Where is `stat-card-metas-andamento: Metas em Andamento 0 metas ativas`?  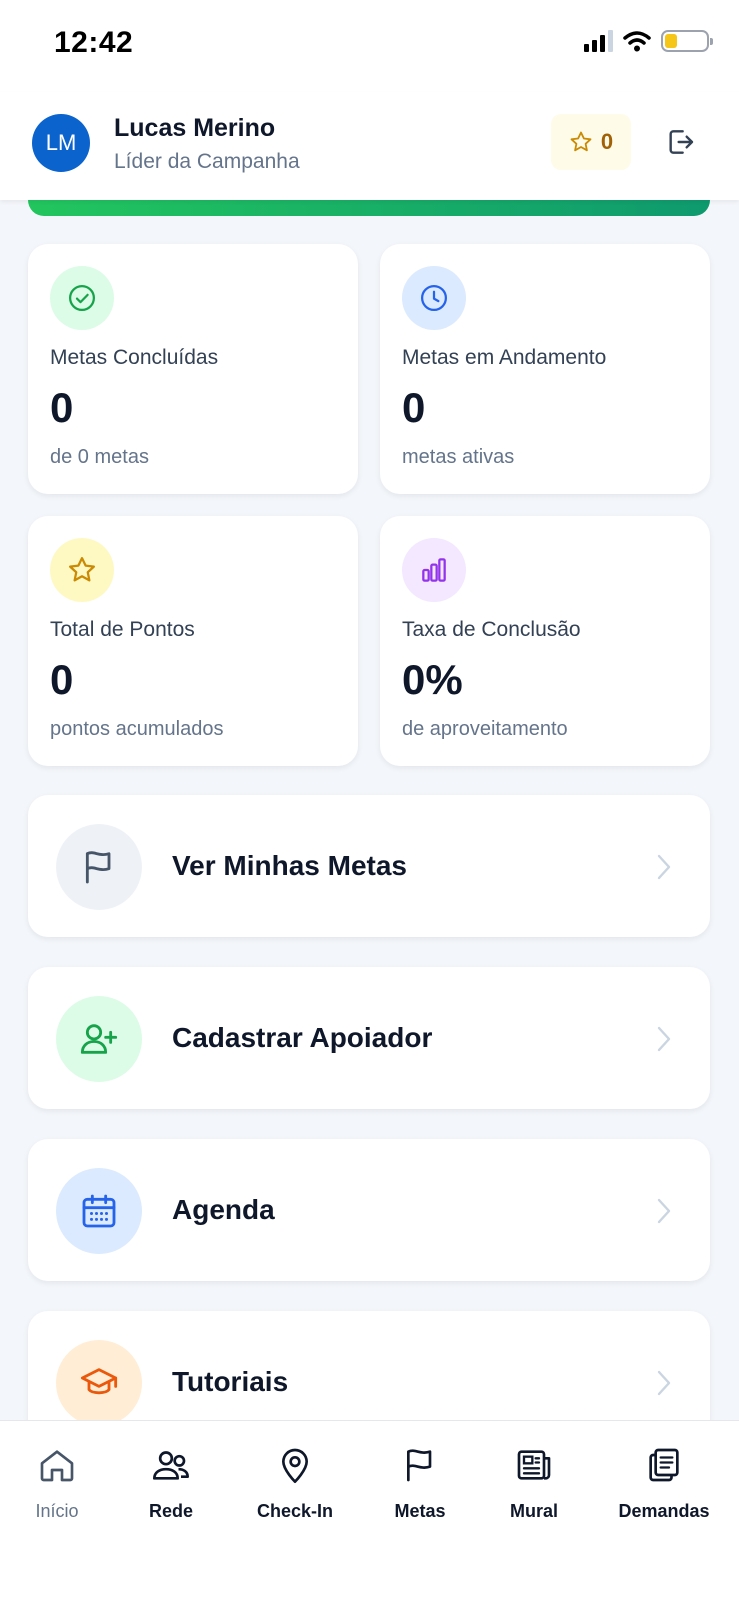
stat-card-metas-andamento: Metas em Andamento 0 metas ativas is located at coordinates (545, 369).